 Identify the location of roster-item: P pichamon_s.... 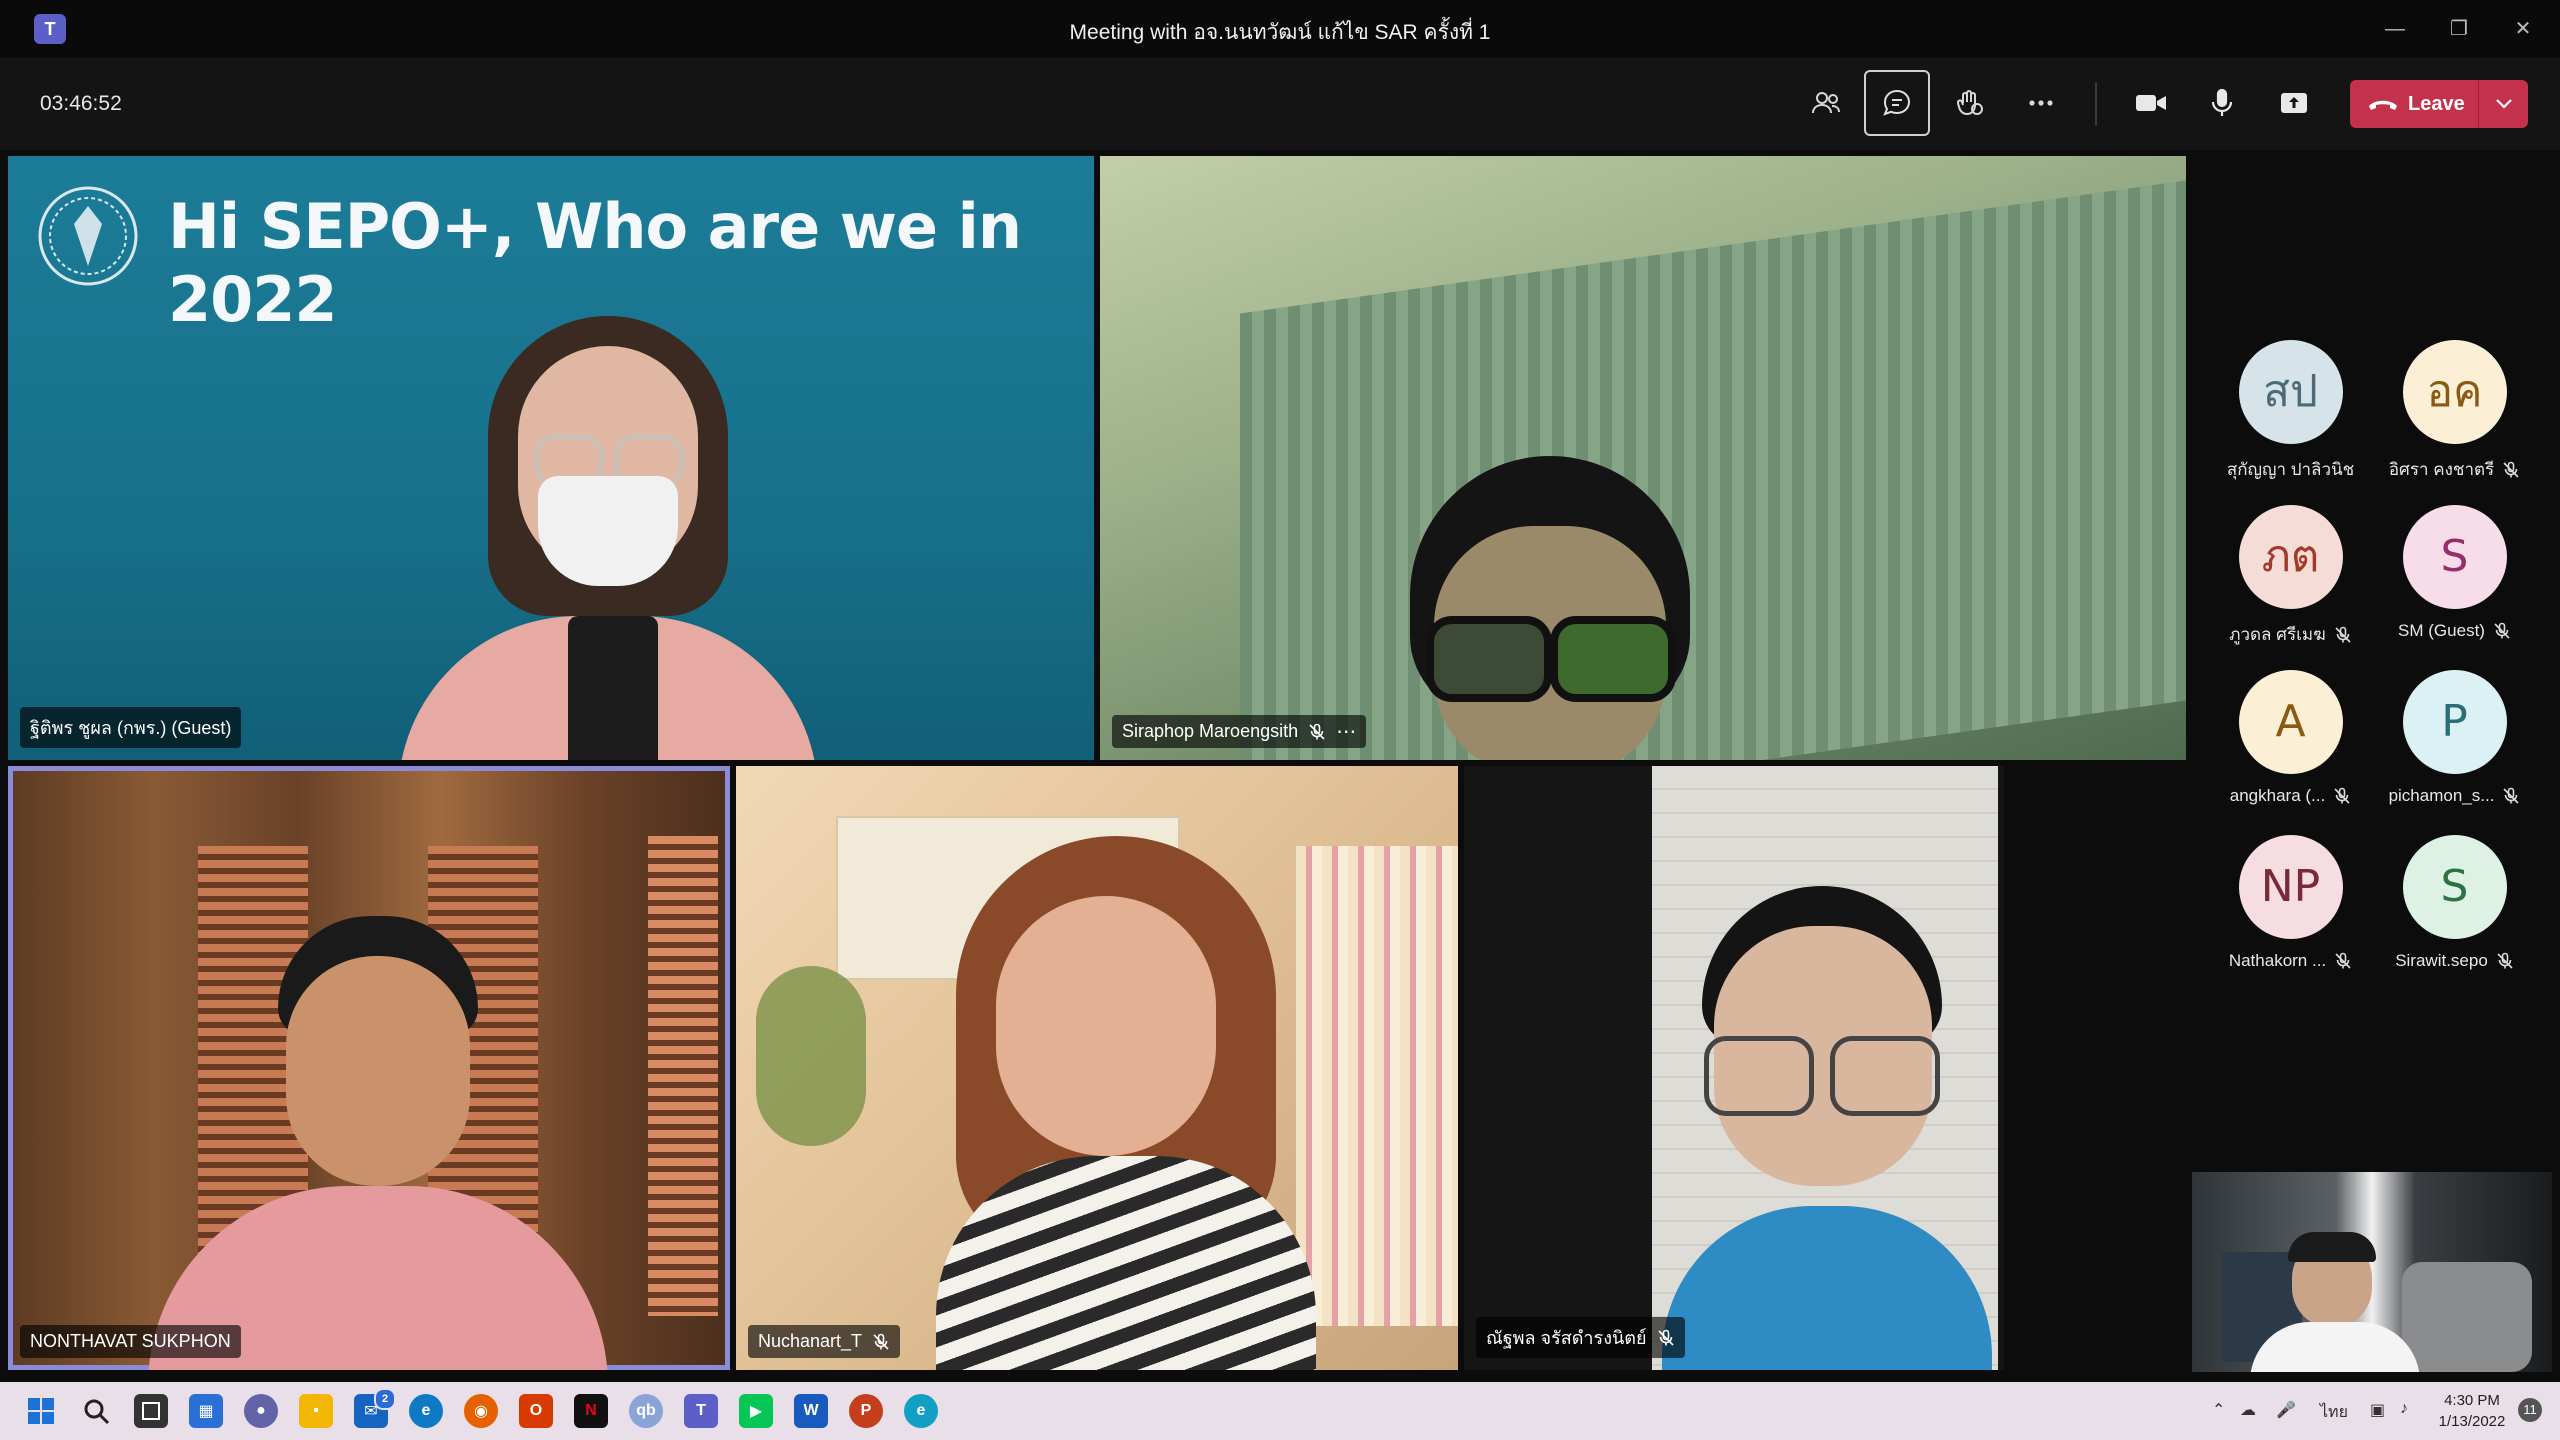
(2454, 738).